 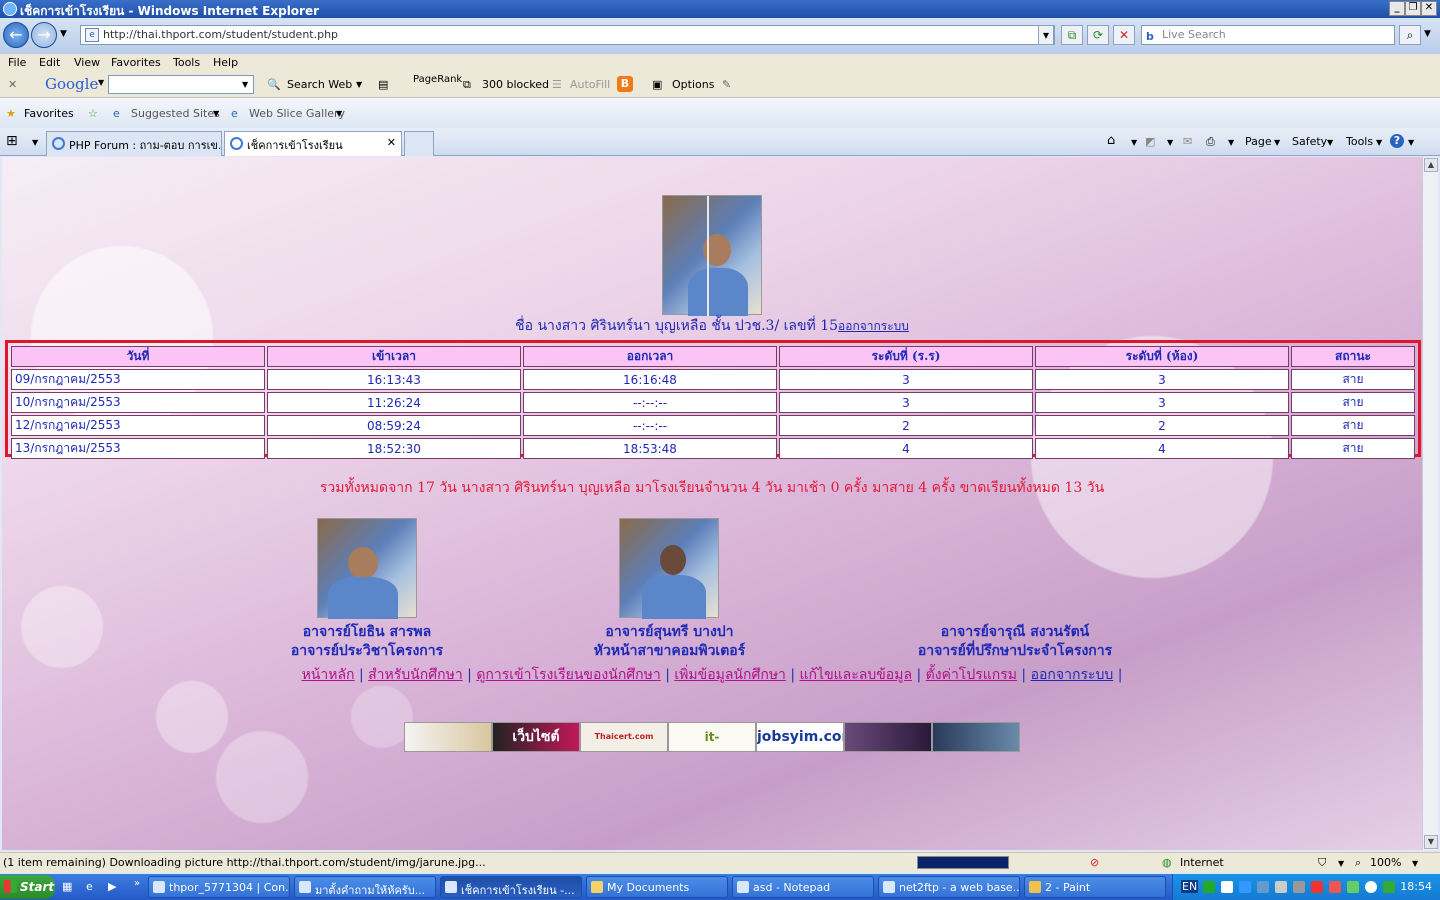 What do you see at coordinates (1094, 862) in the screenshot?
I see `privacy-icon: ⊘` at bounding box center [1094, 862].